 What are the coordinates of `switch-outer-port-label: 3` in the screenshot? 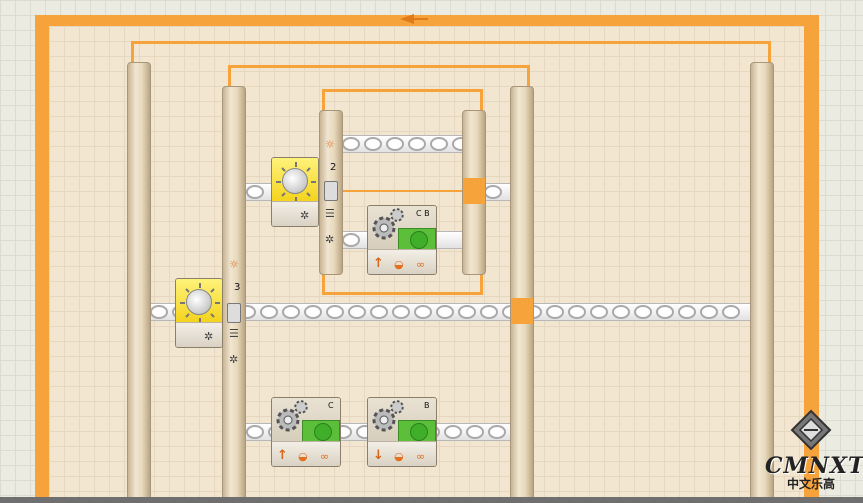 It's located at (237, 287).